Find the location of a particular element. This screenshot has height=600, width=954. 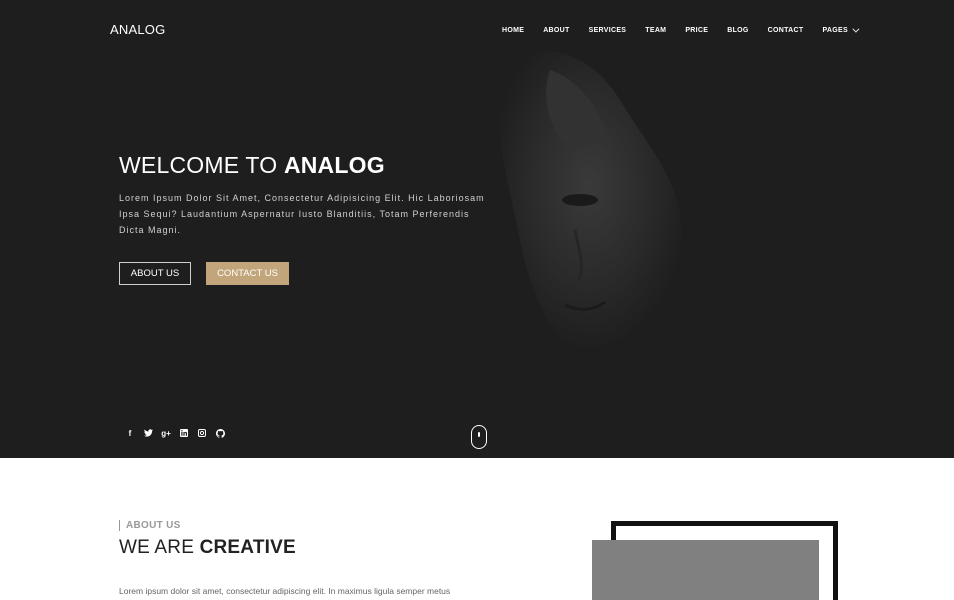

scroll-wheel is located at coordinates (478, 434).